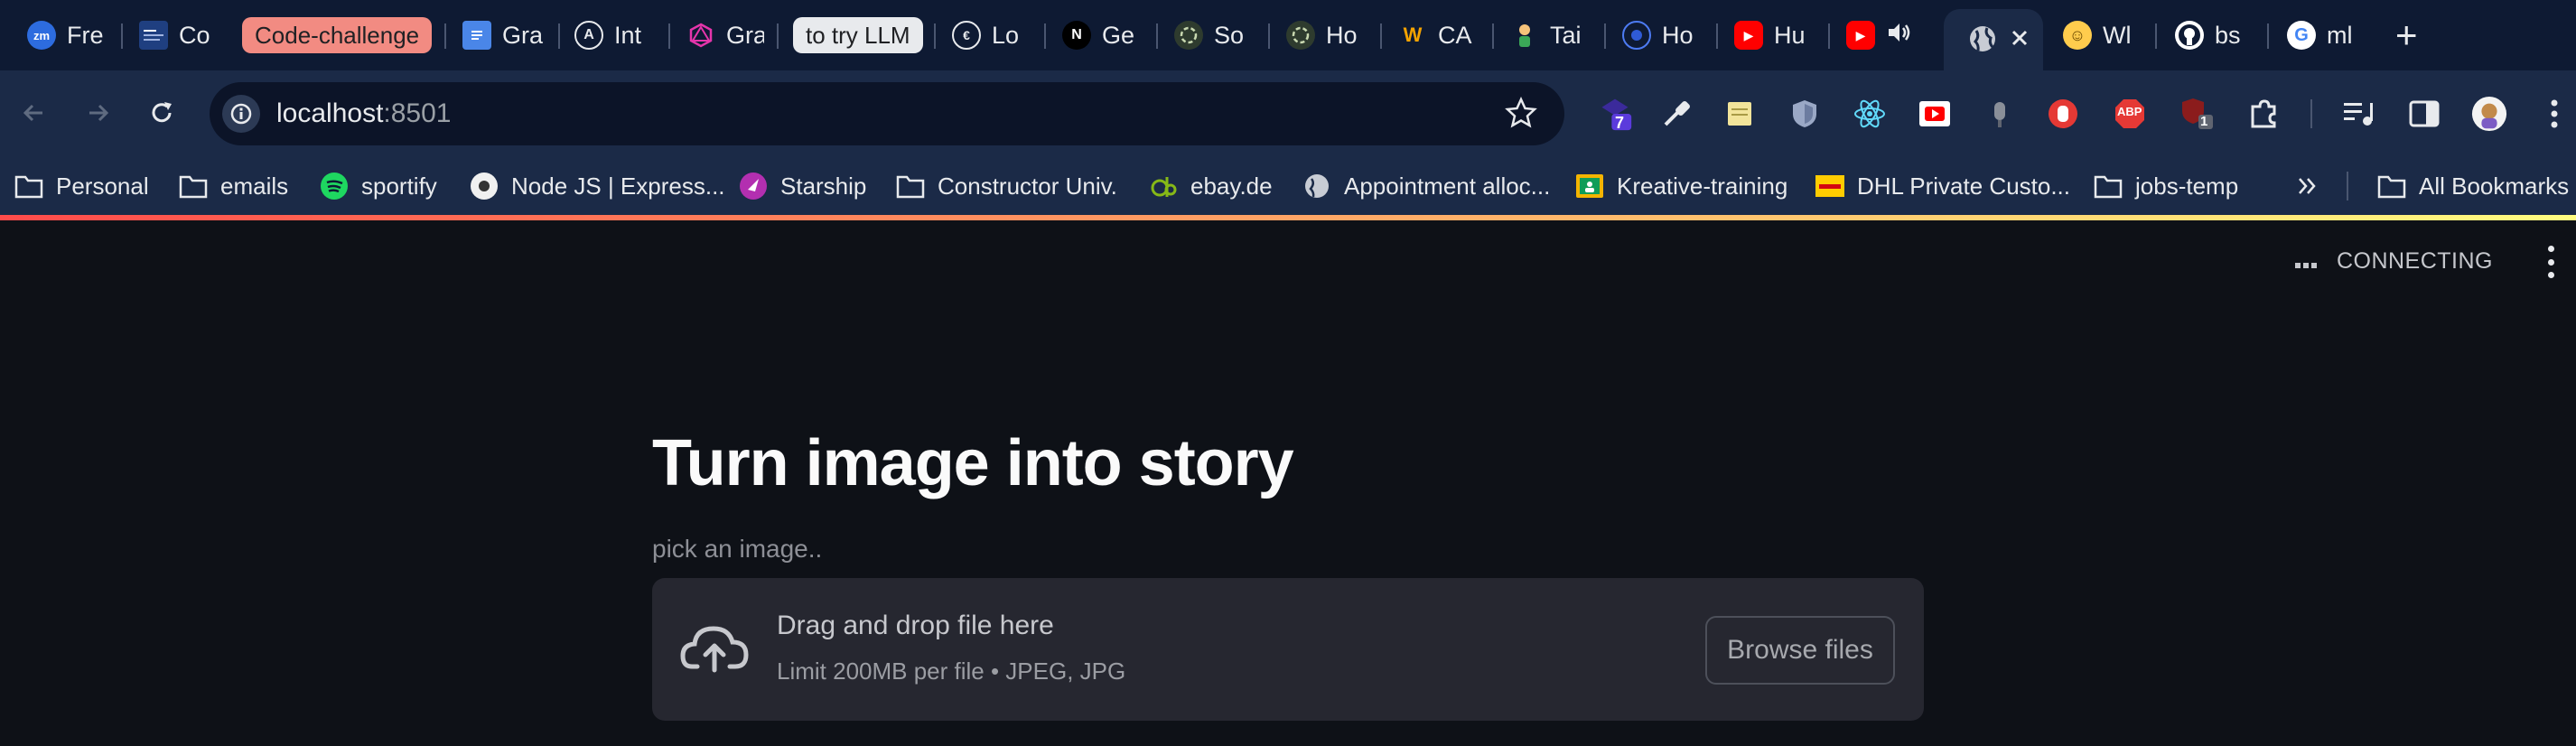 This screenshot has width=2576, height=746. I want to click on monitor-icon, so click(153, 36).